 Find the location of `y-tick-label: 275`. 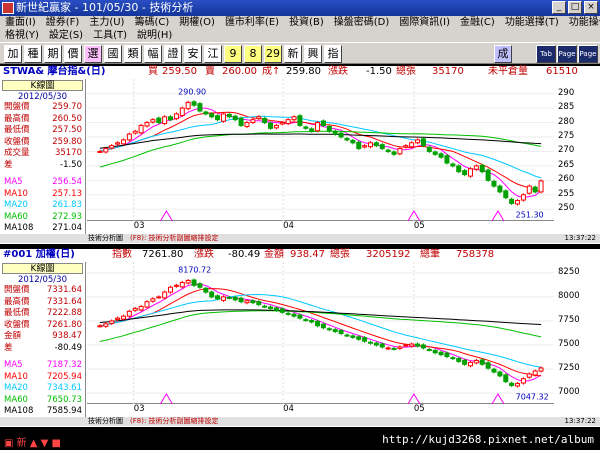

y-tick-label: 275 is located at coordinates (566, 136).